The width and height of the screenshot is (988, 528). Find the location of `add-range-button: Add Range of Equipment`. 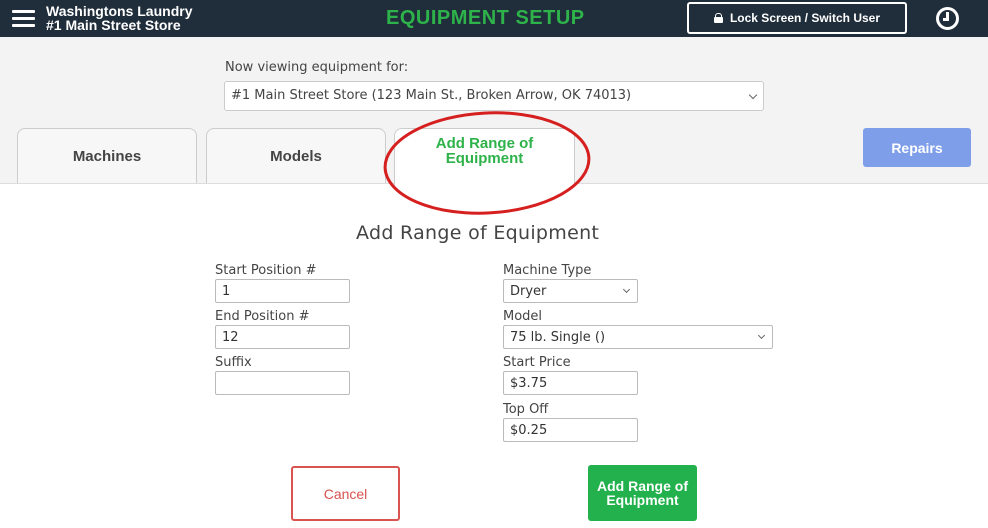

add-range-button: Add Range of Equipment is located at coordinates (642, 493).